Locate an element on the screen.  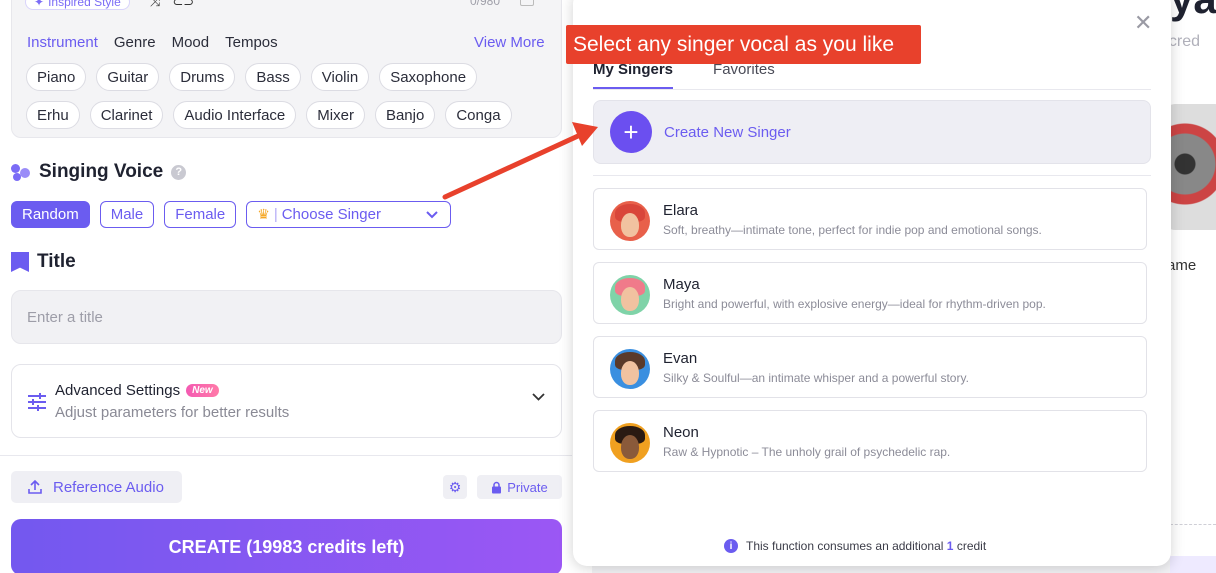
create-new-singer-button: + Create New Singer is located at coordinates (872, 132).